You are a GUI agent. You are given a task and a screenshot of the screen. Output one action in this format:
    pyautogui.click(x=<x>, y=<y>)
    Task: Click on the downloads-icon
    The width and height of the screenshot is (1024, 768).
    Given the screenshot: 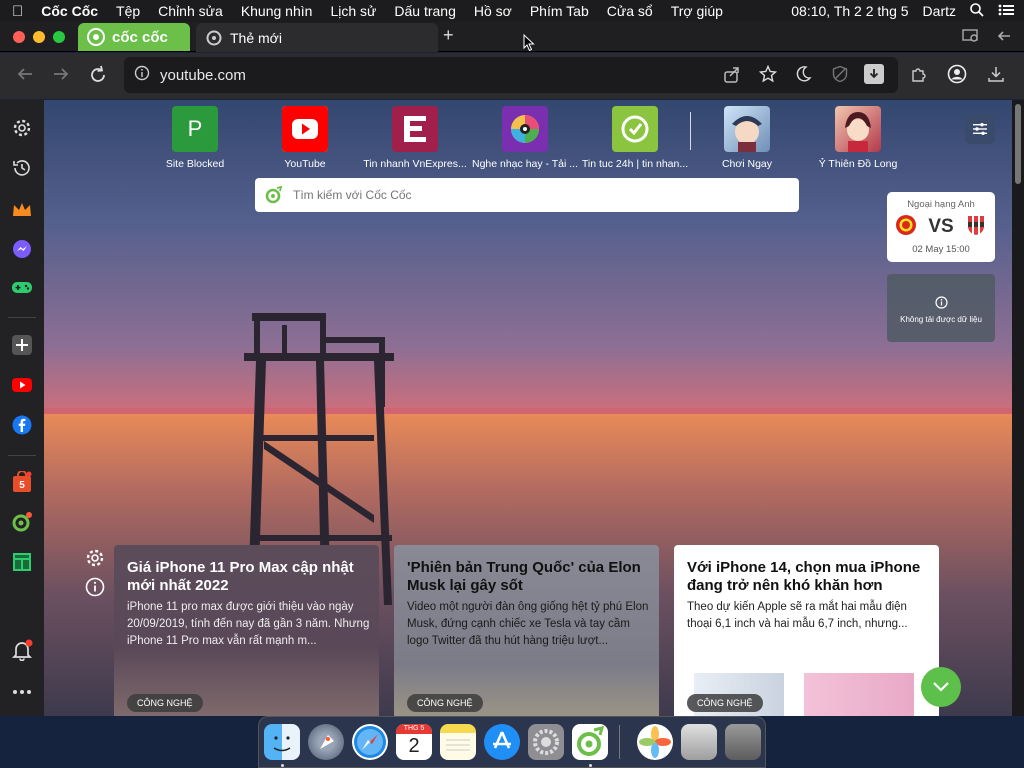 What is the action you would take?
    pyautogui.click(x=996, y=74)
    